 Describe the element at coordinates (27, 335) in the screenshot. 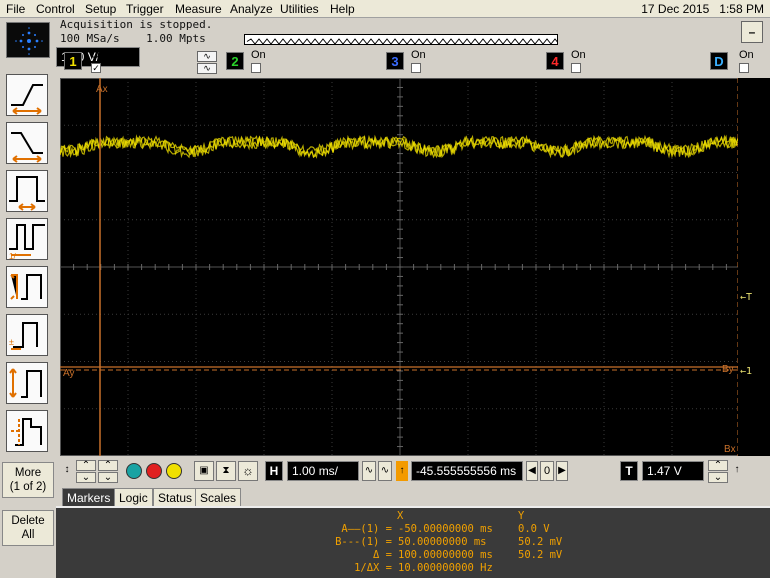

I see `rise-time-trigger-icon: ±` at that location.